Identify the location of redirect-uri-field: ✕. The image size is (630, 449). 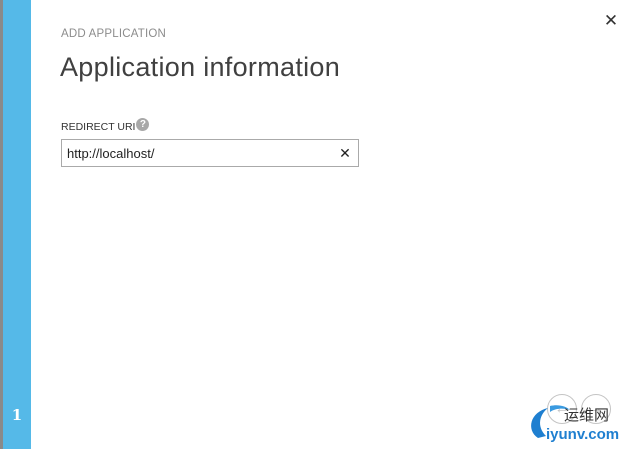
(210, 153).